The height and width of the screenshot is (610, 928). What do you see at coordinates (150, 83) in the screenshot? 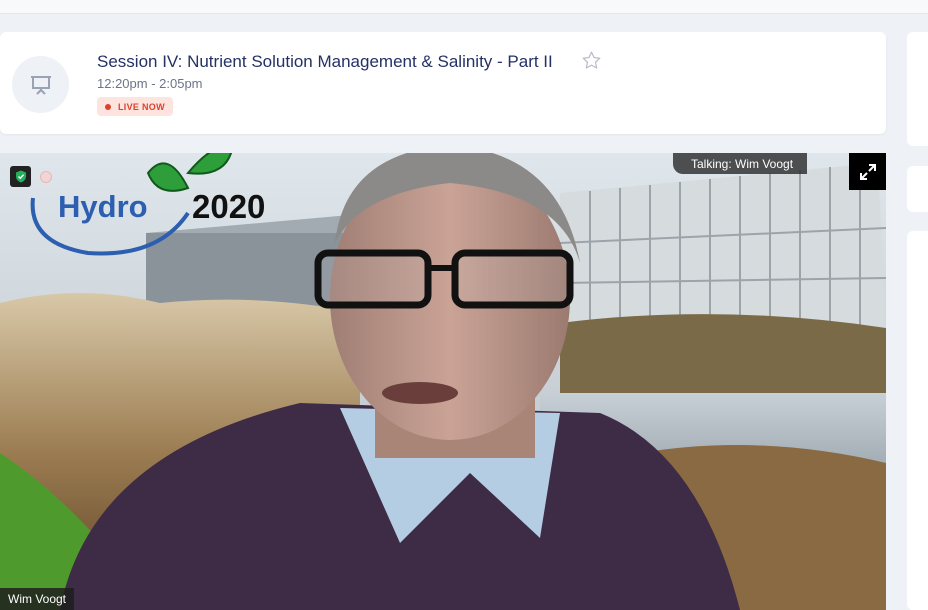
I see `session-time: 12:20pm - 2:05pm` at bounding box center [150, 83].